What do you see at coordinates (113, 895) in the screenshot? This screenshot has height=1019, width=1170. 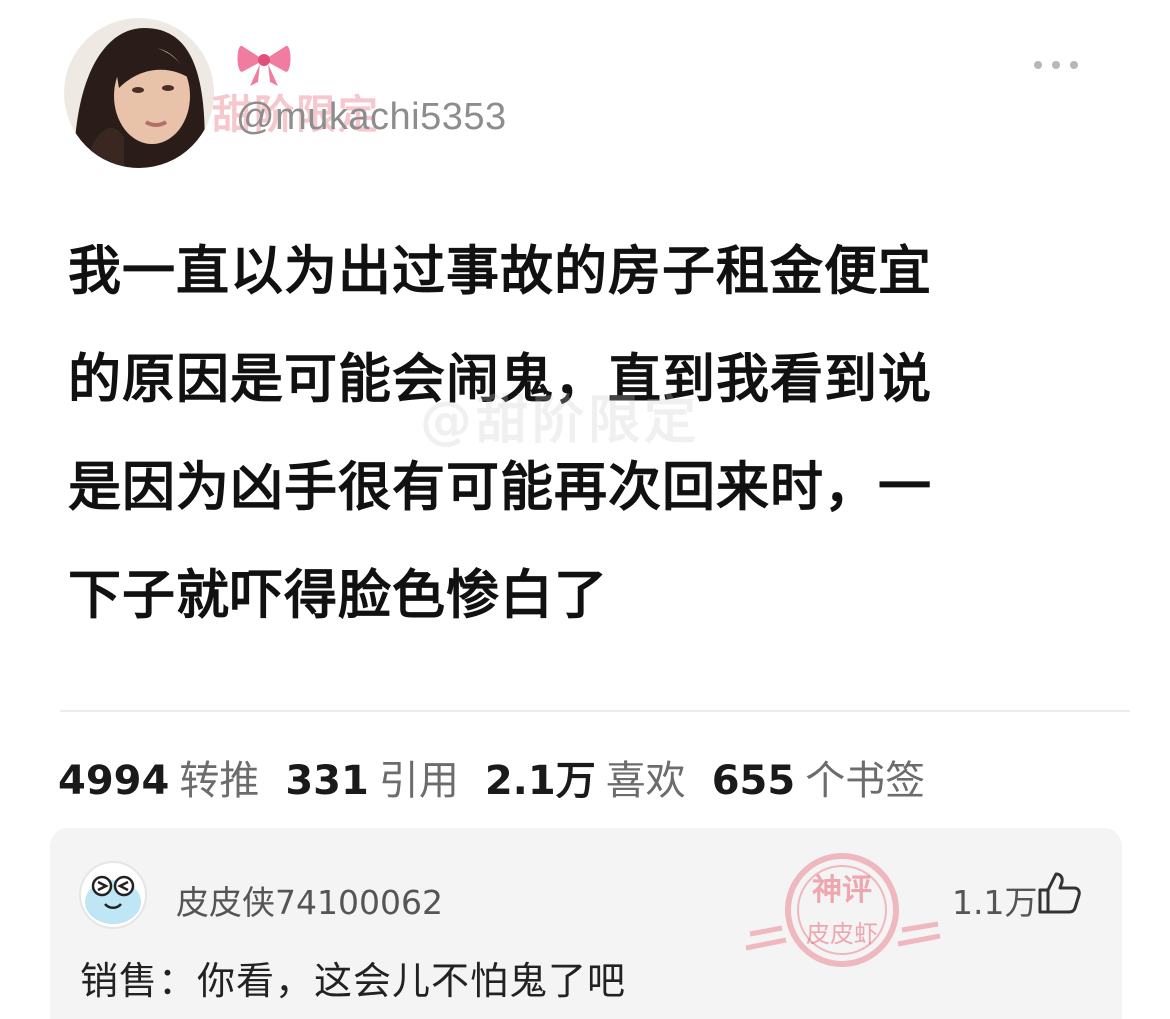 I see `laughing-face-avatar-icon` at bounding box center [113, 895].